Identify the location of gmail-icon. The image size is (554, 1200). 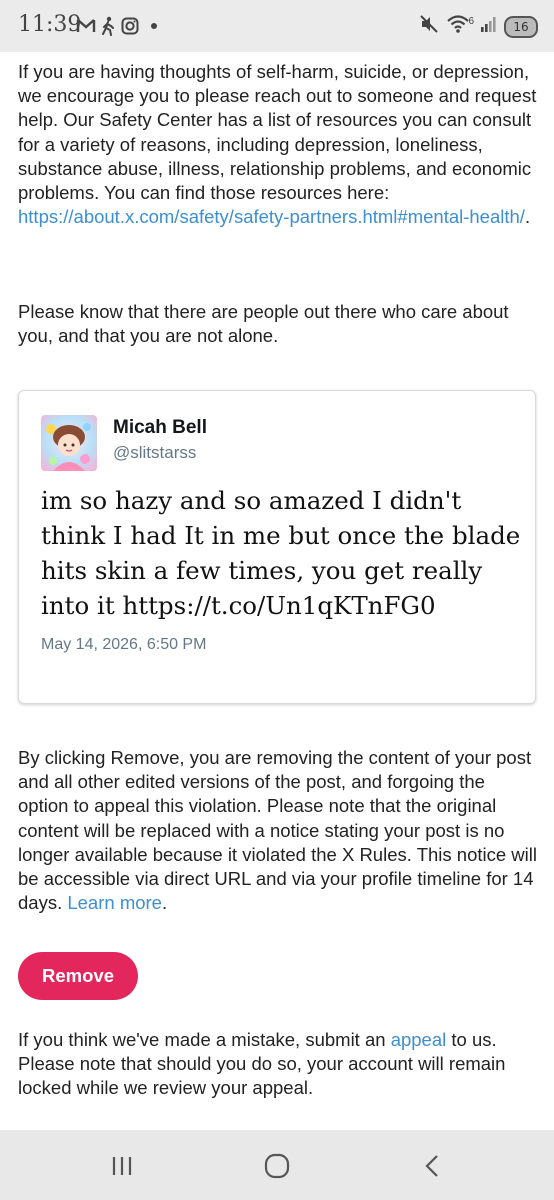
(86, 26).